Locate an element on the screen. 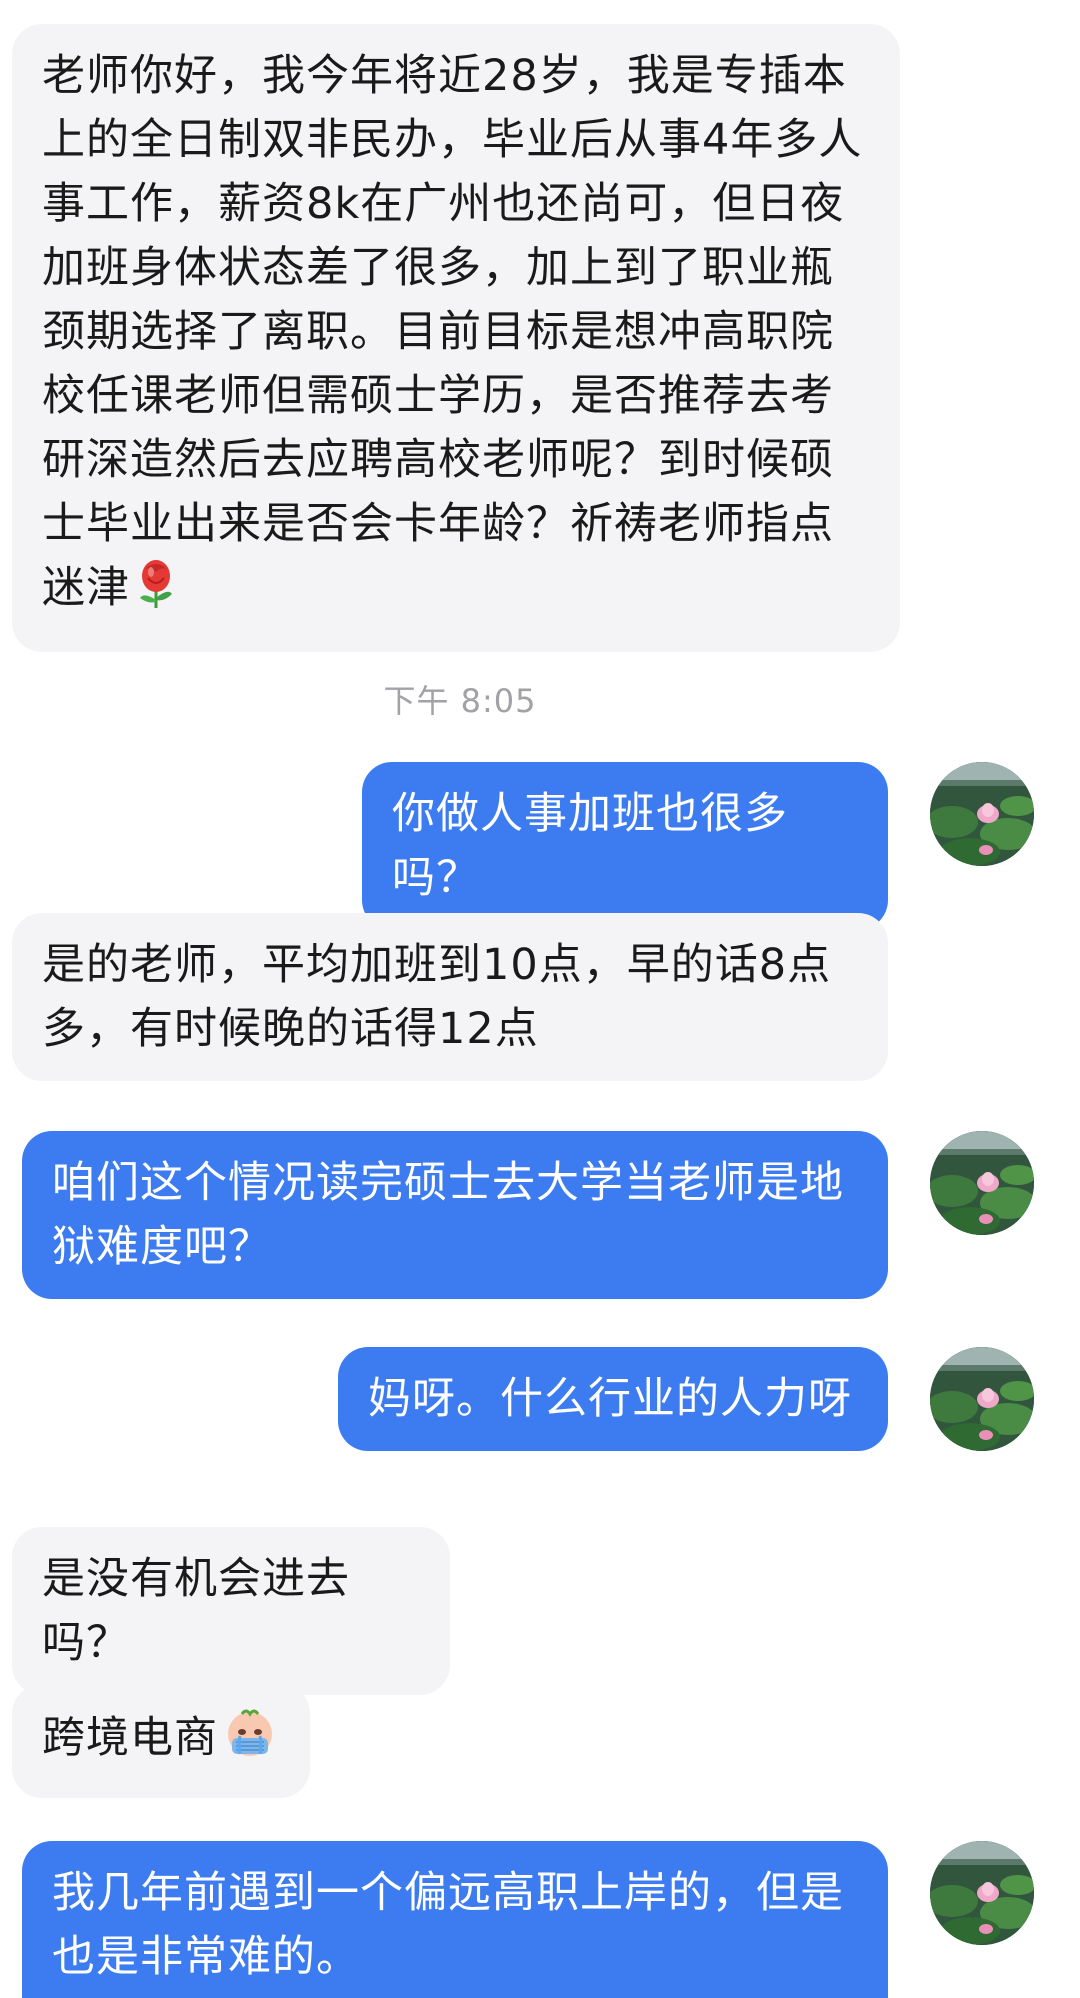 The image size is (1080, 1998). message-text: 我几年前遇到一个偏远高职上岸的，但是也是非常难的。 is located at coordinates (448, 1925).